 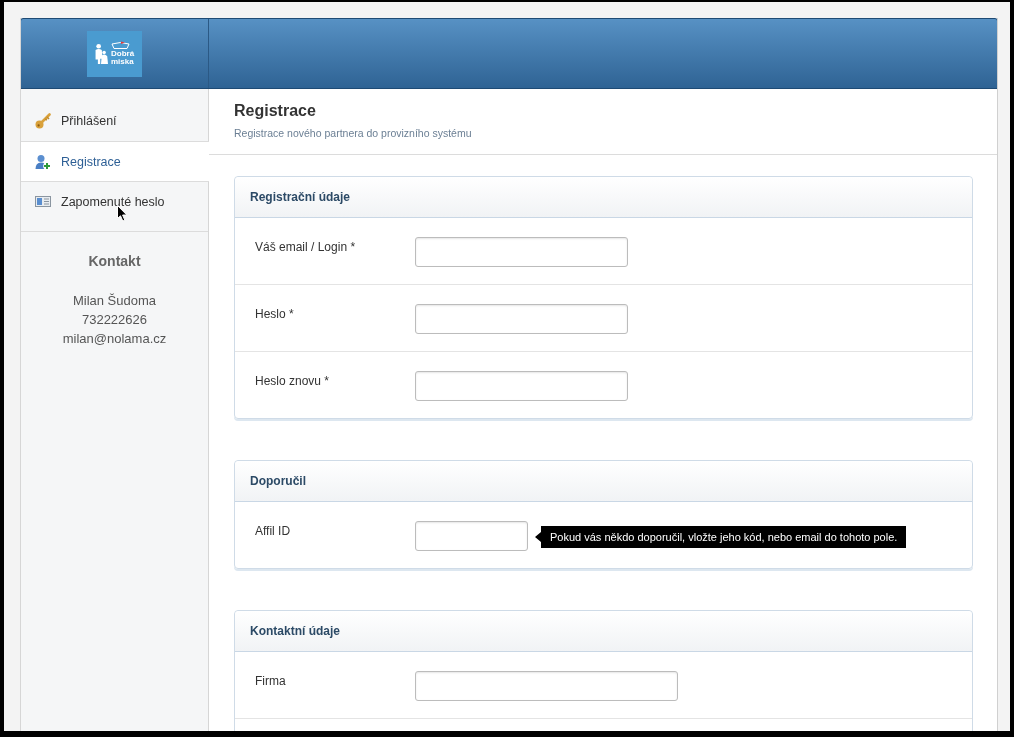 I want to click on key-icon, so click(x=43, y=121).